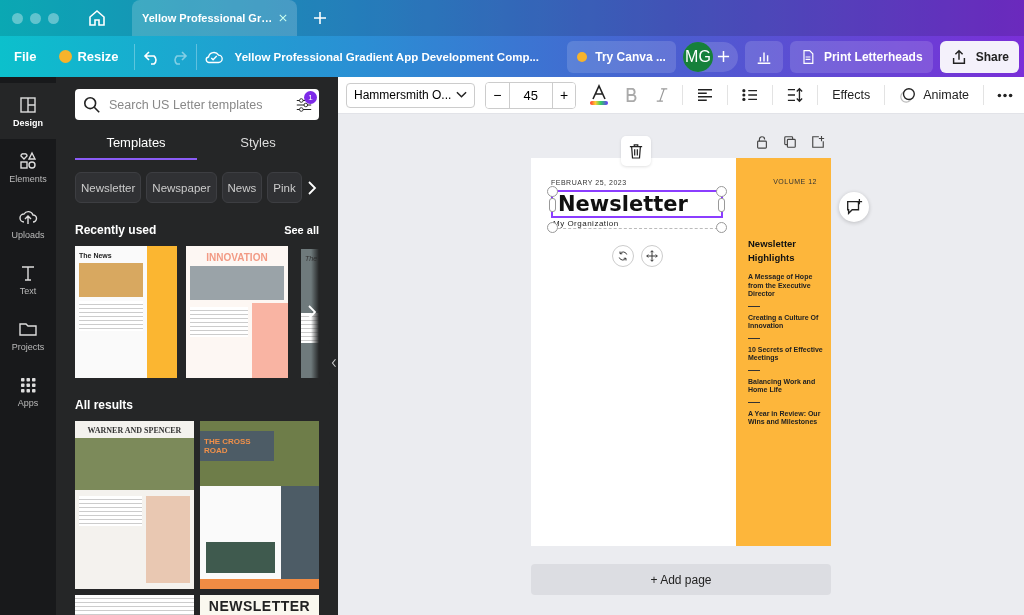  Describe the element at coordinates (97, 18) in the screenshot. I see `home-icon` at that location.